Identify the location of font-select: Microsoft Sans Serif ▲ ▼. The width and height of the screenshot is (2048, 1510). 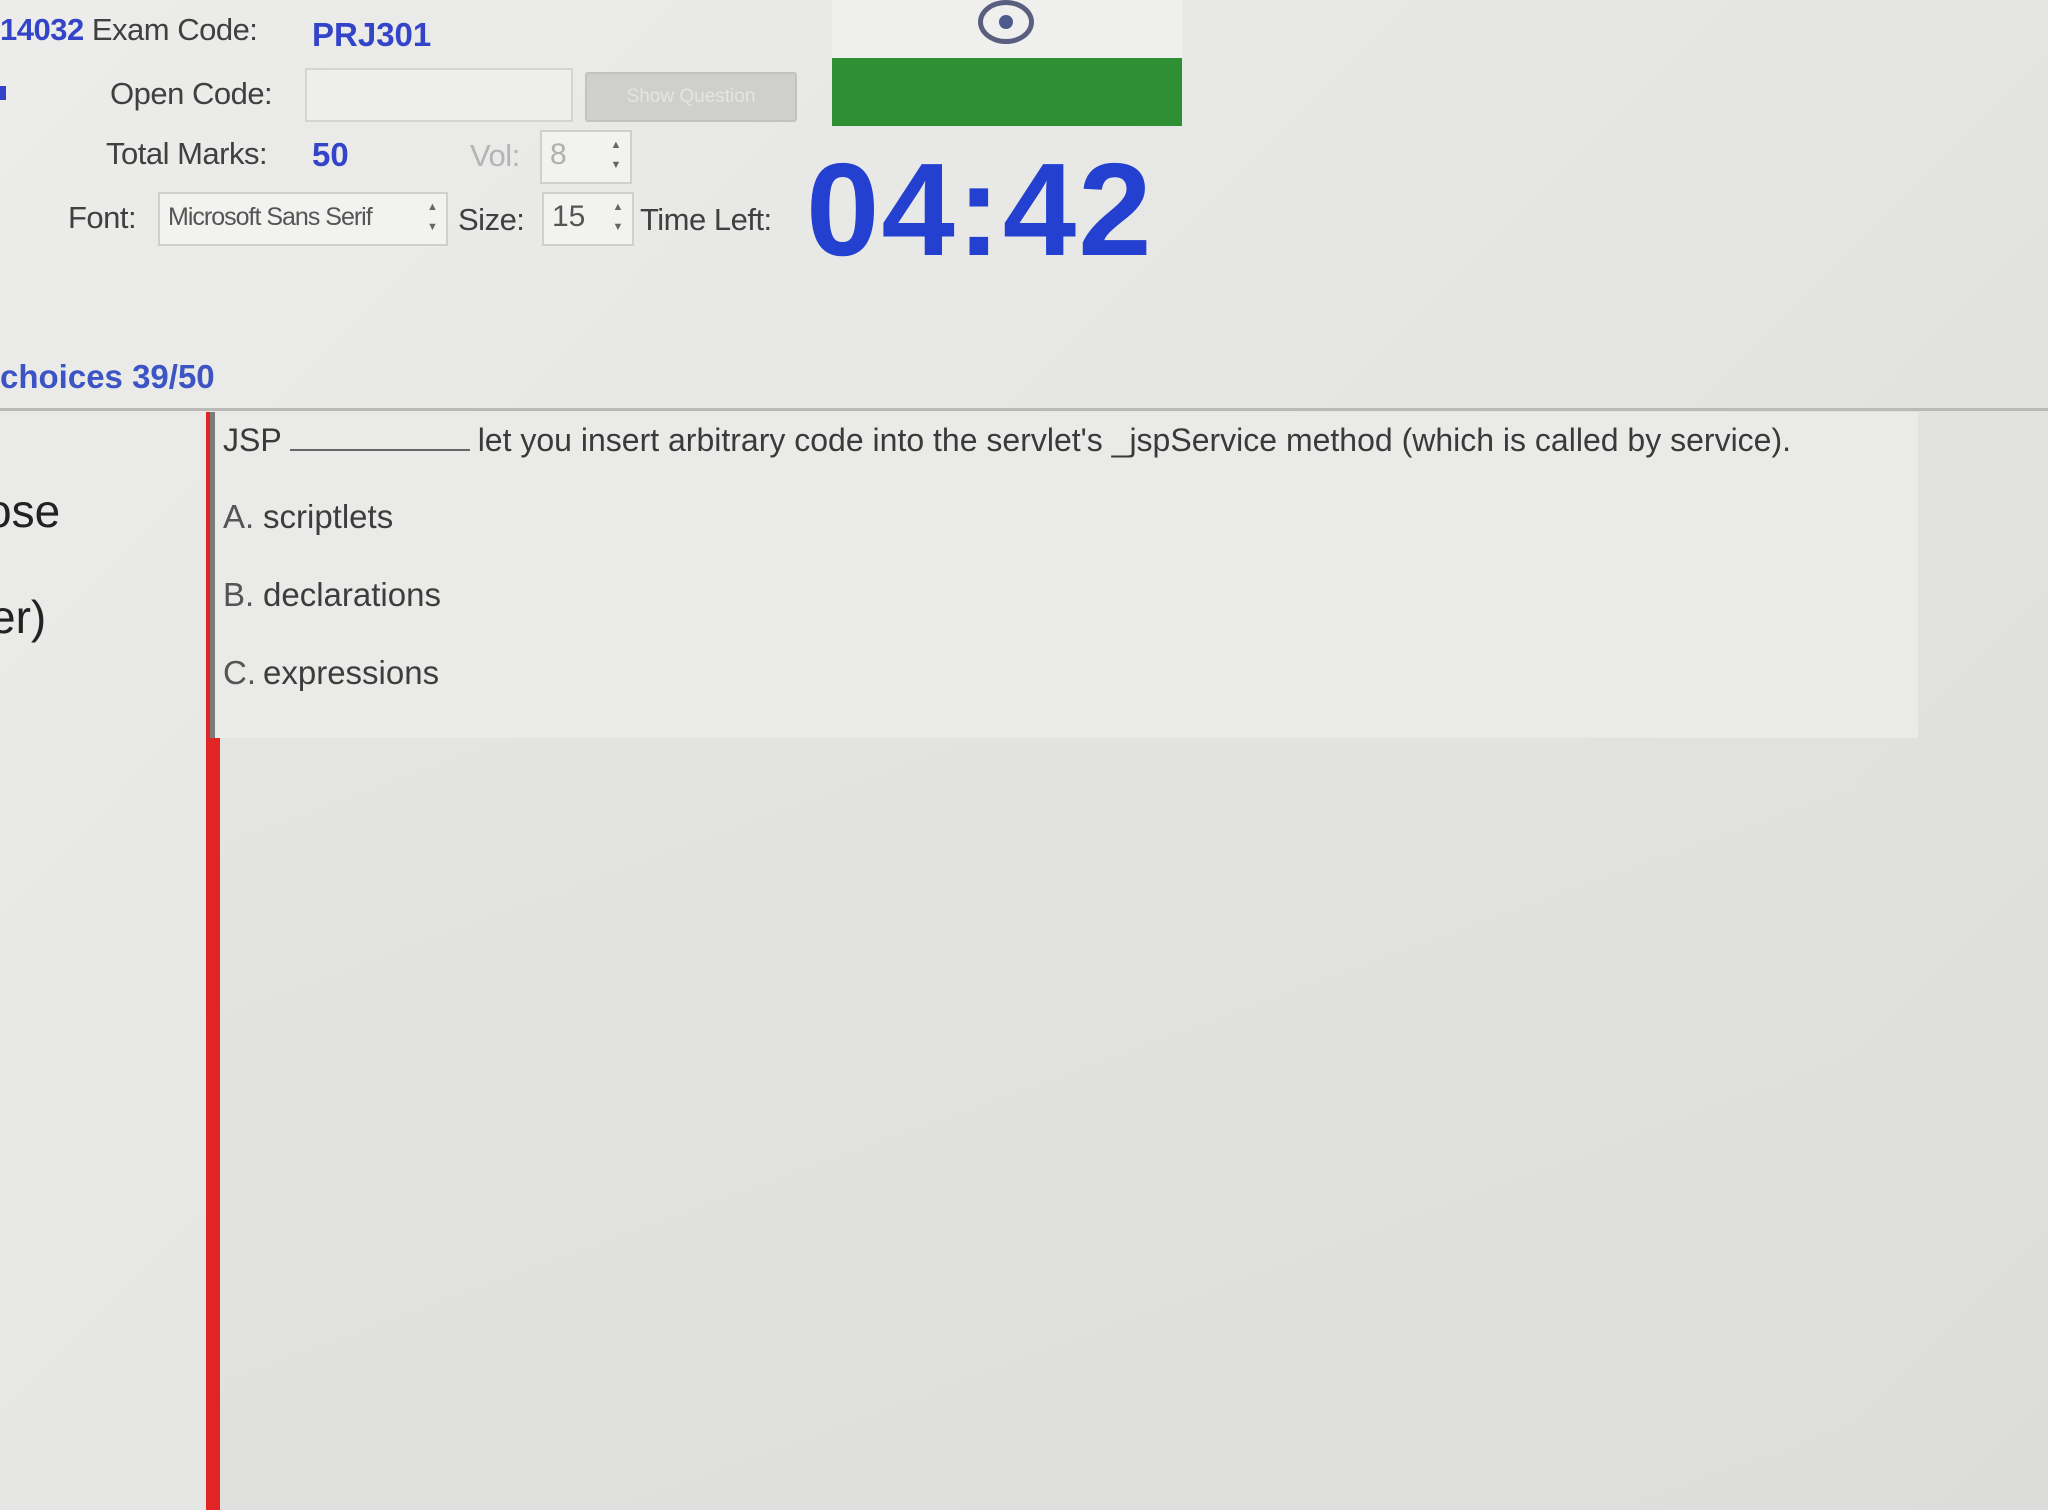
(303, 219).